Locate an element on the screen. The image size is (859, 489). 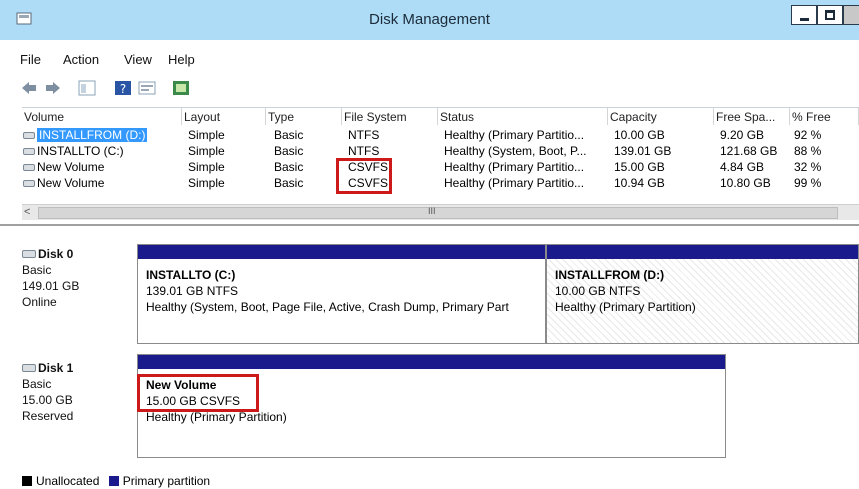
disk-1-type: Basic is located at coordinates (37, 384).